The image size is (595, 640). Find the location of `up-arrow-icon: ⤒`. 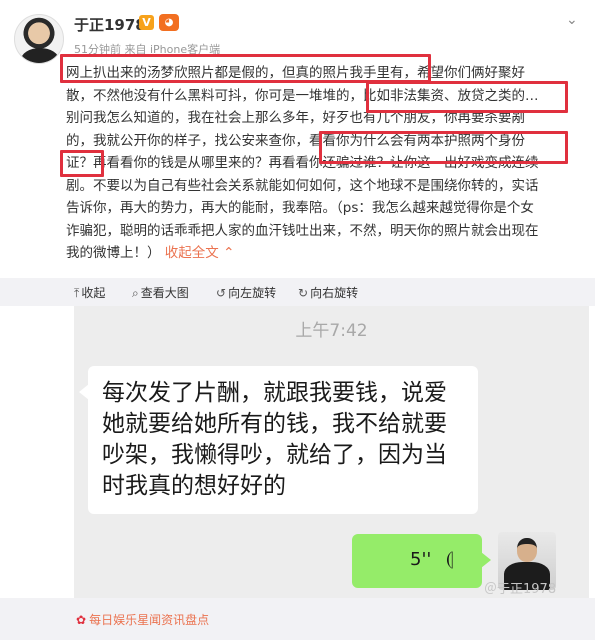

up-arrow-icon: ⤒ is located at coordinates (77, 293).